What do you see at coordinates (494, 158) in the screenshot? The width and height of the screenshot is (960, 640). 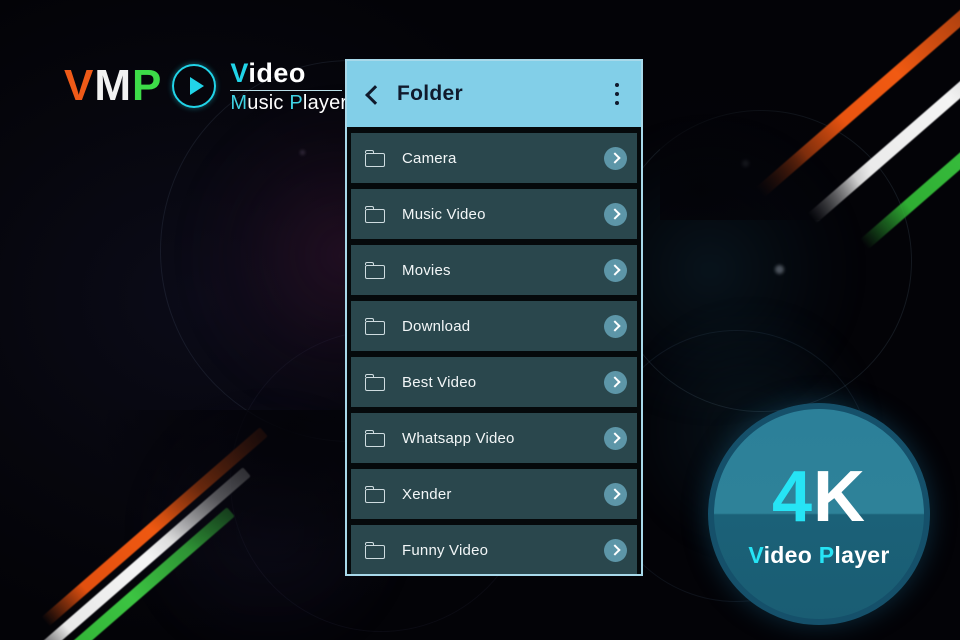 I see `list-item: Camera` at bounding box center [494, 158].